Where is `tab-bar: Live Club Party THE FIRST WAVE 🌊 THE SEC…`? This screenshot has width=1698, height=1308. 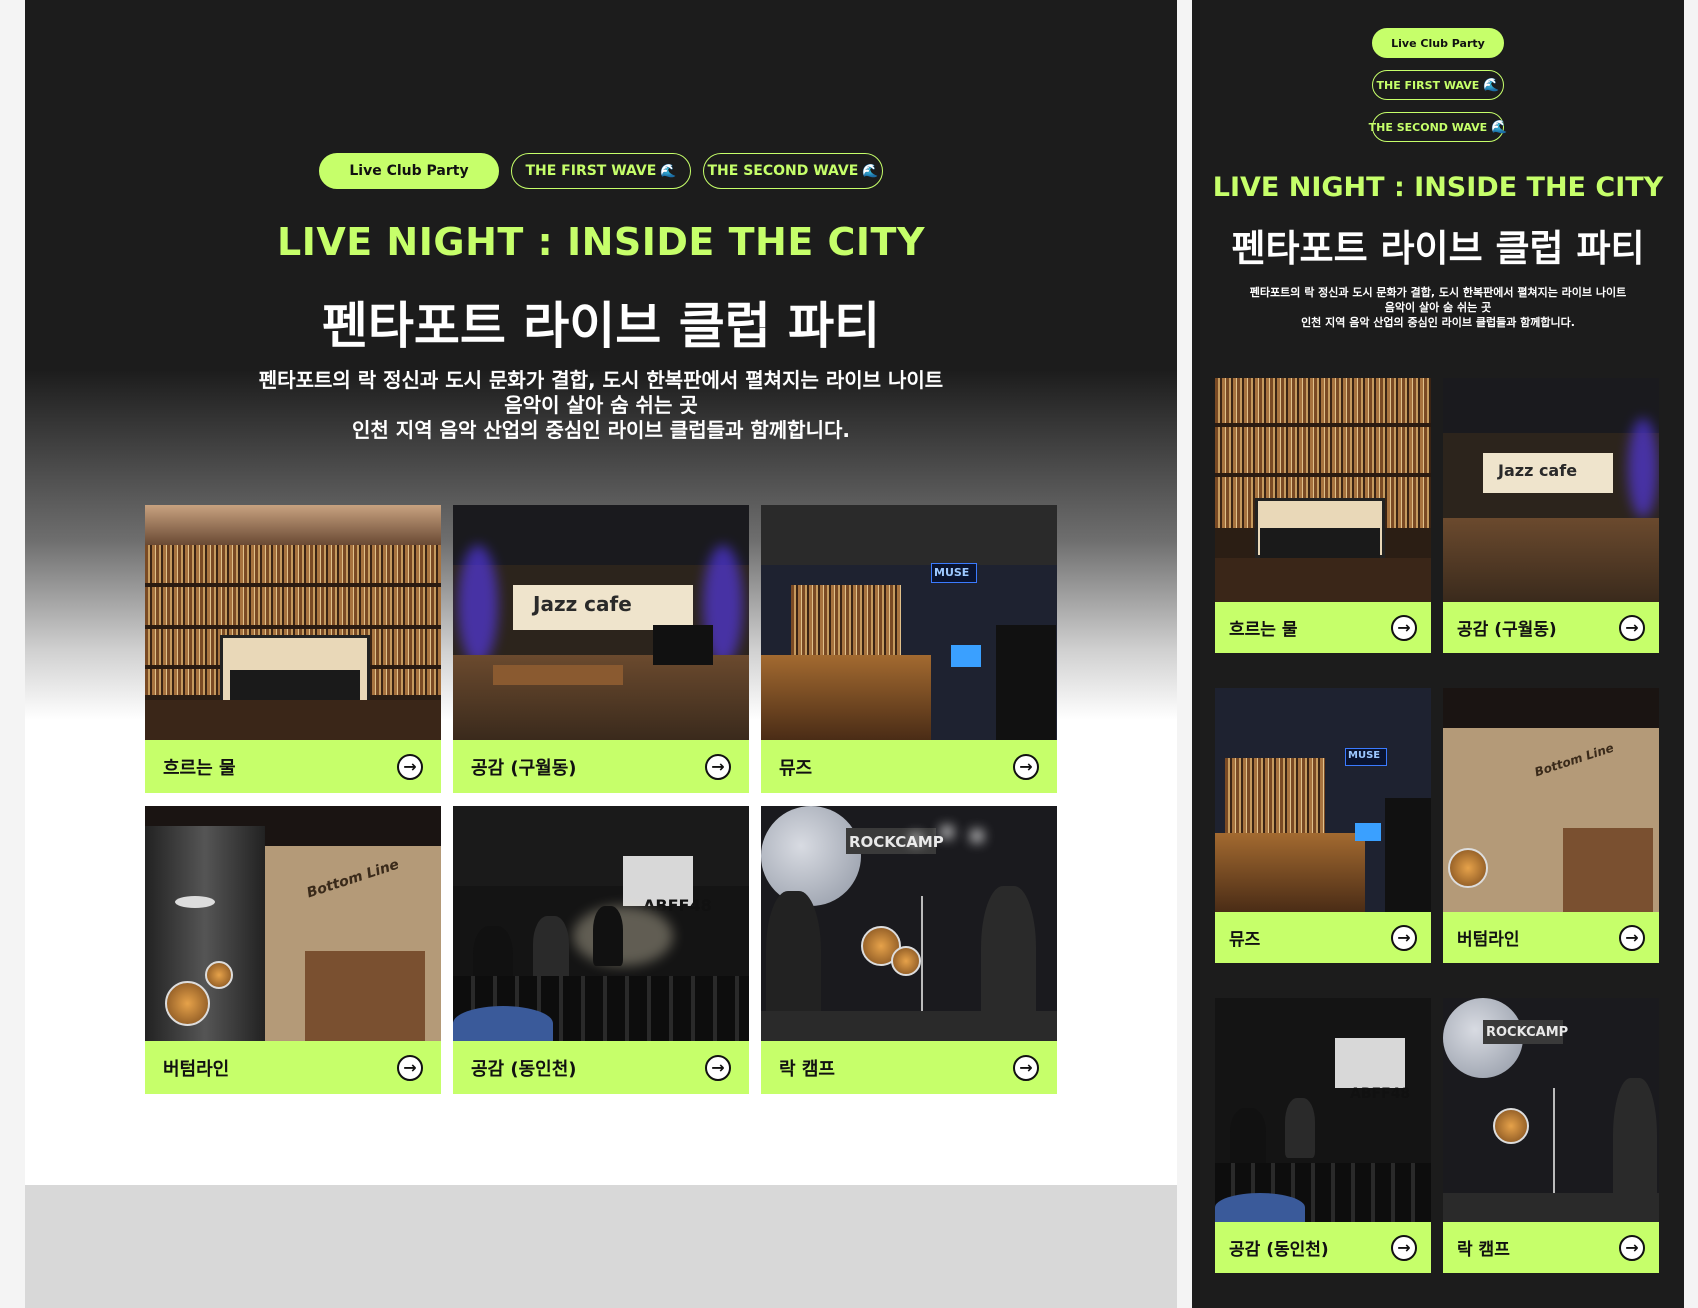
tab-bar: Live Club Party THE FIRST WAVE 🌊 THE SEC… is located at coordinates (601, 171).